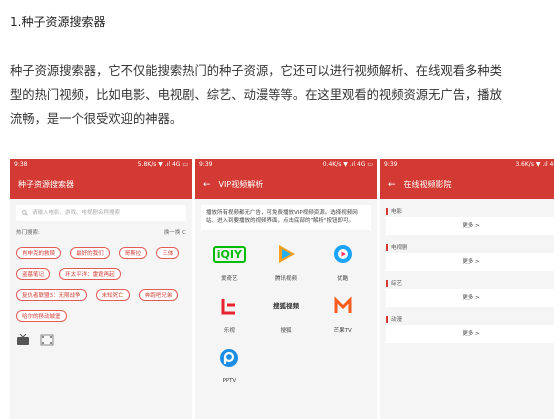  What do you see at coordinates (343, 254) in the screenshot?
I see `youku-logo-icon` at bounding box center [343, 254].